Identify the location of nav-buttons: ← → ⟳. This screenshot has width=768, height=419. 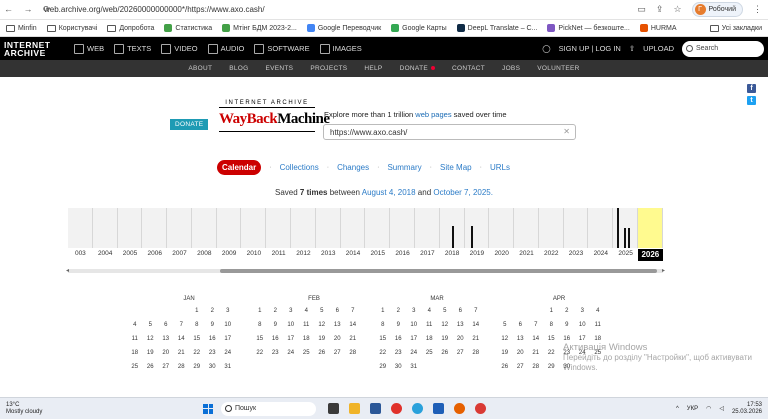
(29, 9).